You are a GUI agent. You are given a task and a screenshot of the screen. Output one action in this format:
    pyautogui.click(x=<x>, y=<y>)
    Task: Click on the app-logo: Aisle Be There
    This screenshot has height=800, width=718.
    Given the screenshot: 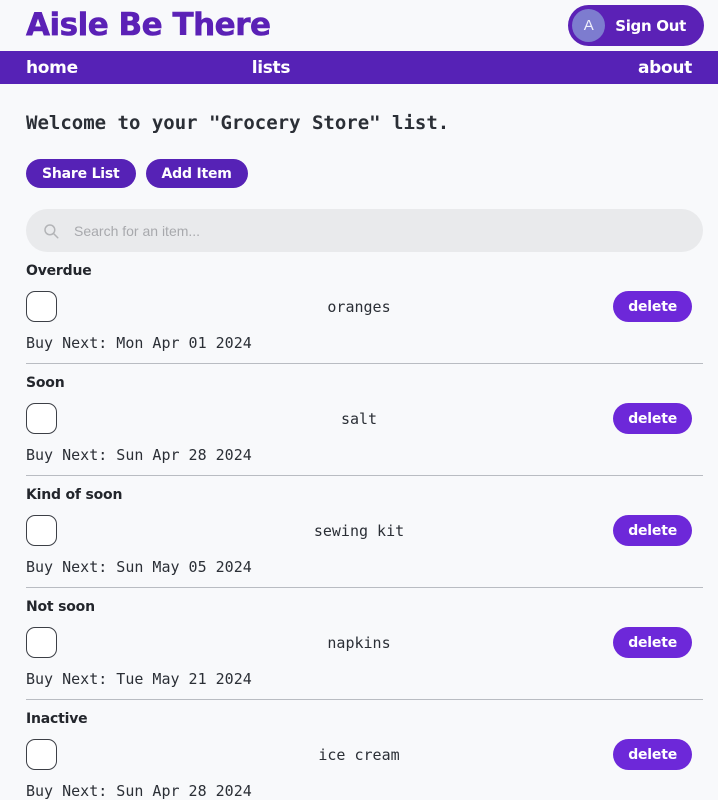 What is the action you would take?
    pyautogui.click(x=149, y=25)
    